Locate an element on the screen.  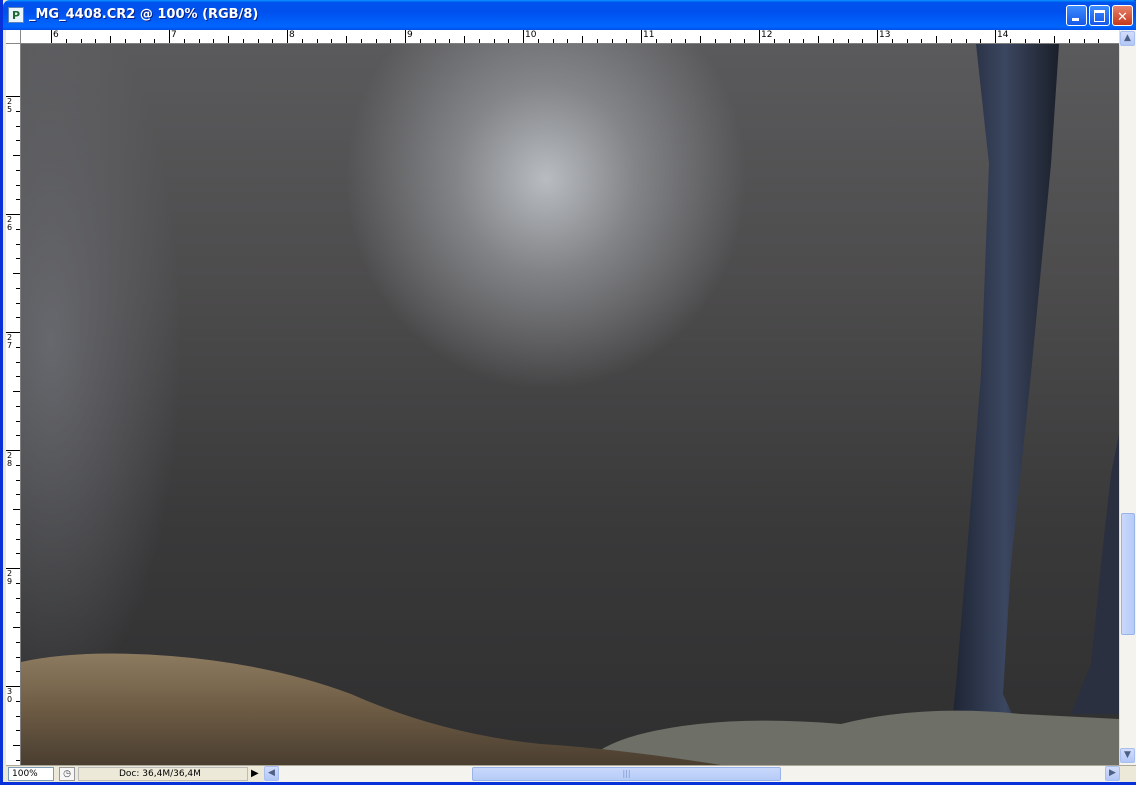
horizontal-scrollbar: ◀ ||| ▶ is located at coordinates (692, 774).